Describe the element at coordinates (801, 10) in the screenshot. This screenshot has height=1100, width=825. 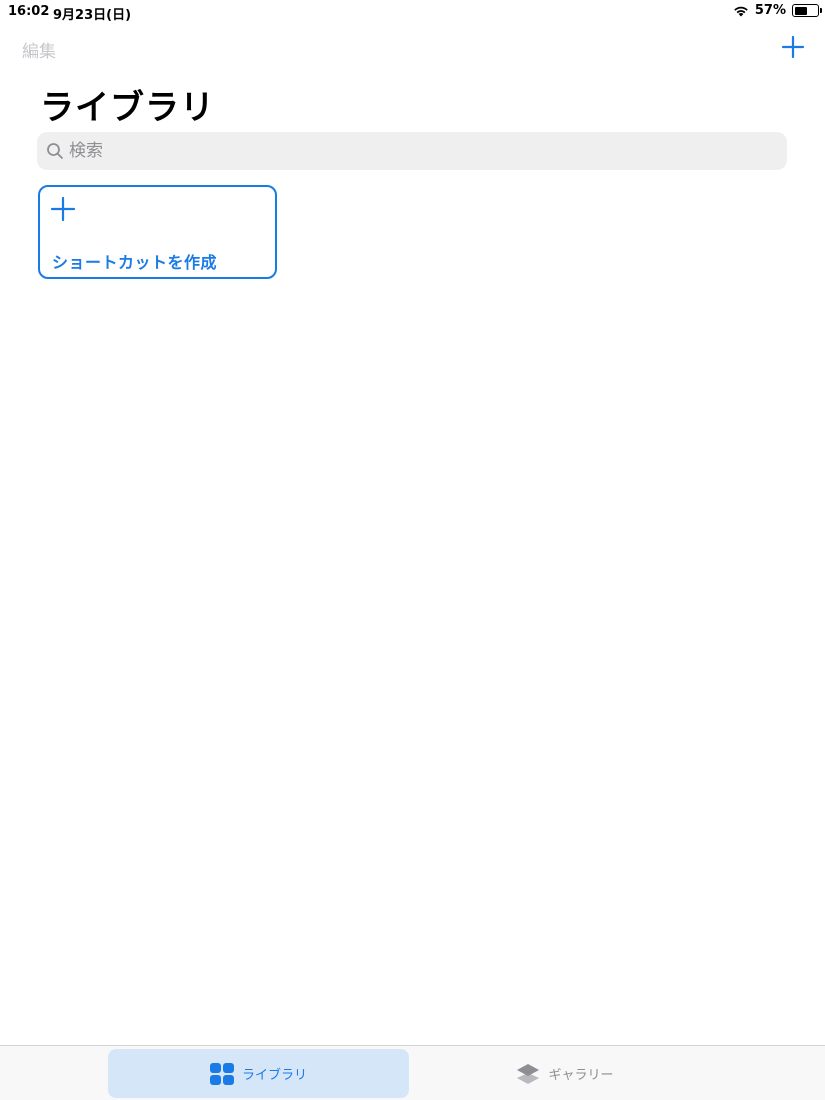
I see `battery-level` at that location.